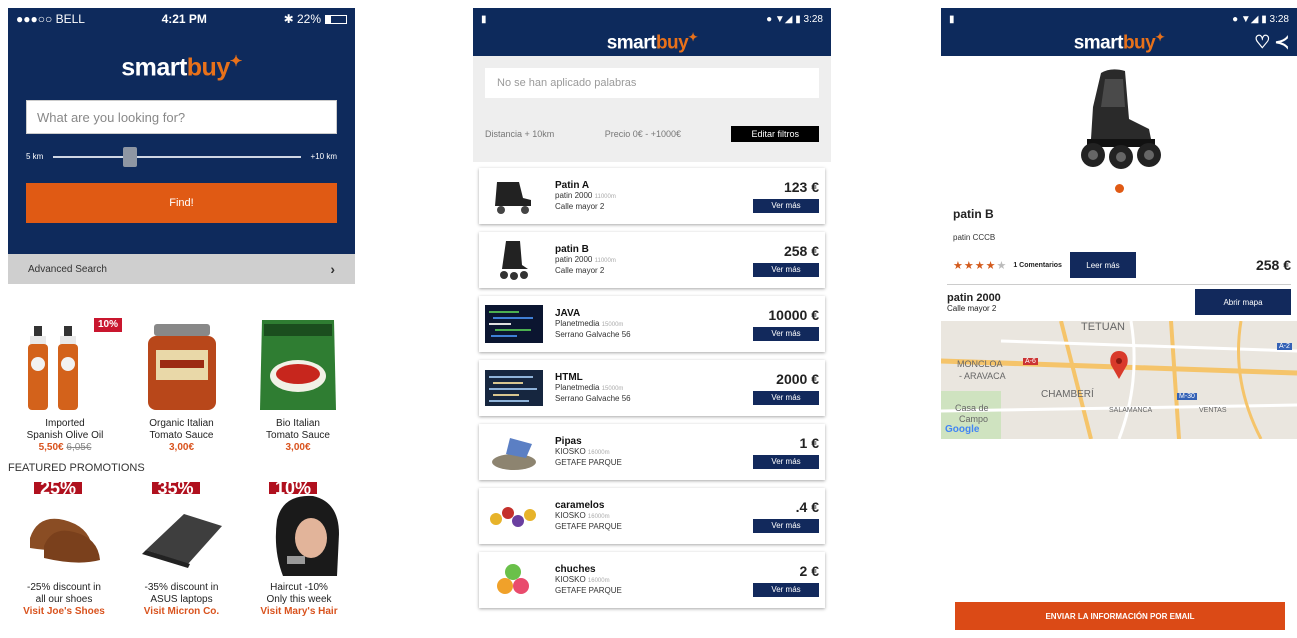 The height and width of the screenshot is (638, 1297). What do you see at coordinates (647, 388) in the screenshot?
I see `item-store-line: Planetmedia 15000m` at bounding box center [647, 388].